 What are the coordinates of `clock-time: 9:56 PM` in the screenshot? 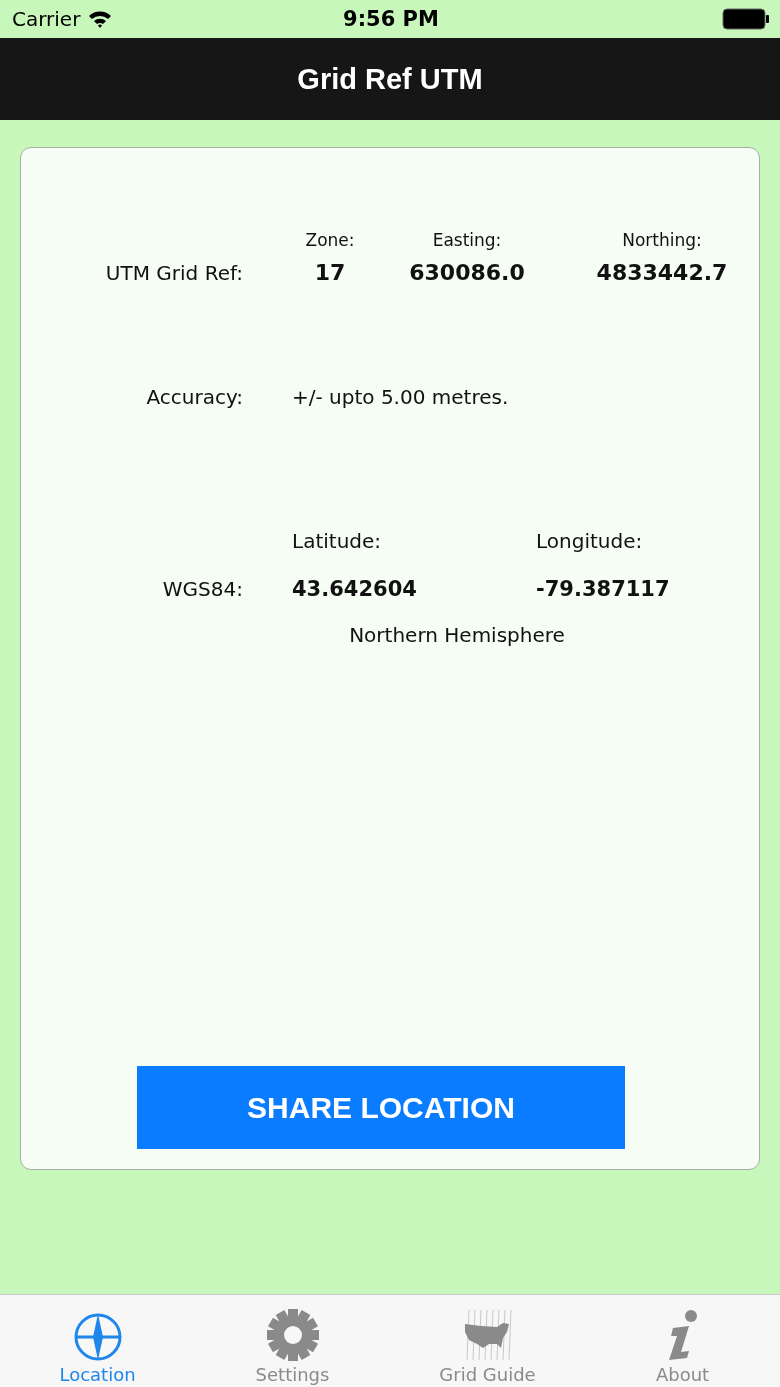 It's located at (391, 19).